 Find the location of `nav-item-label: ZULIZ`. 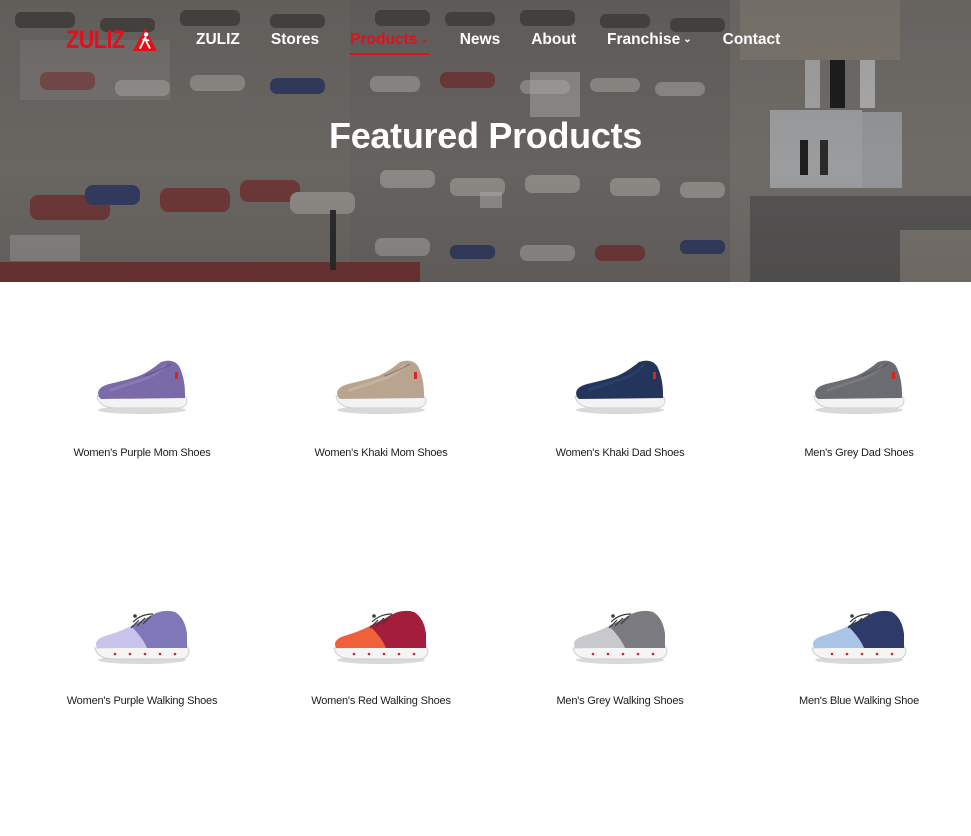

nav-item-label: ZULIZ is located at coordinates (218, 39).